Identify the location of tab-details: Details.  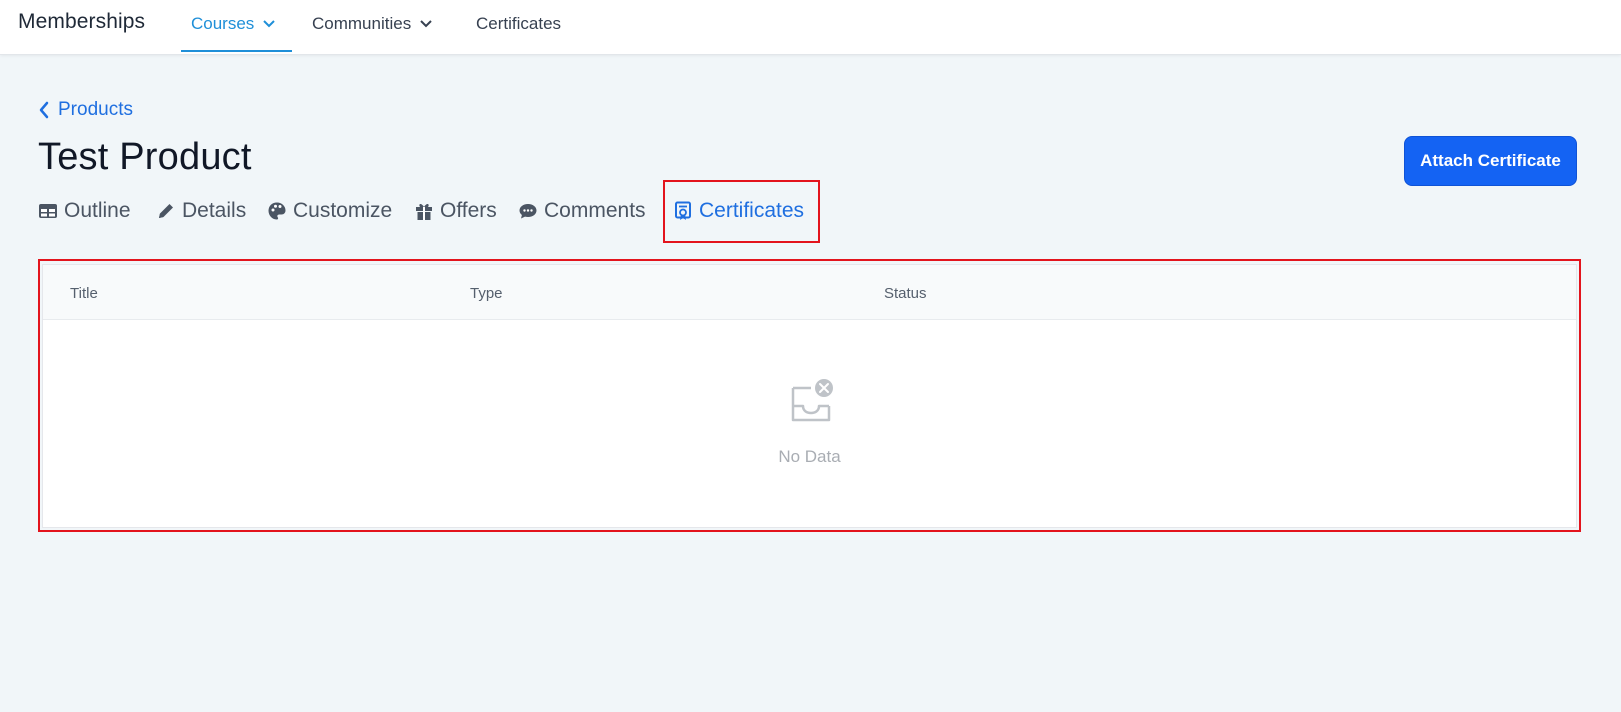
(201, 211).